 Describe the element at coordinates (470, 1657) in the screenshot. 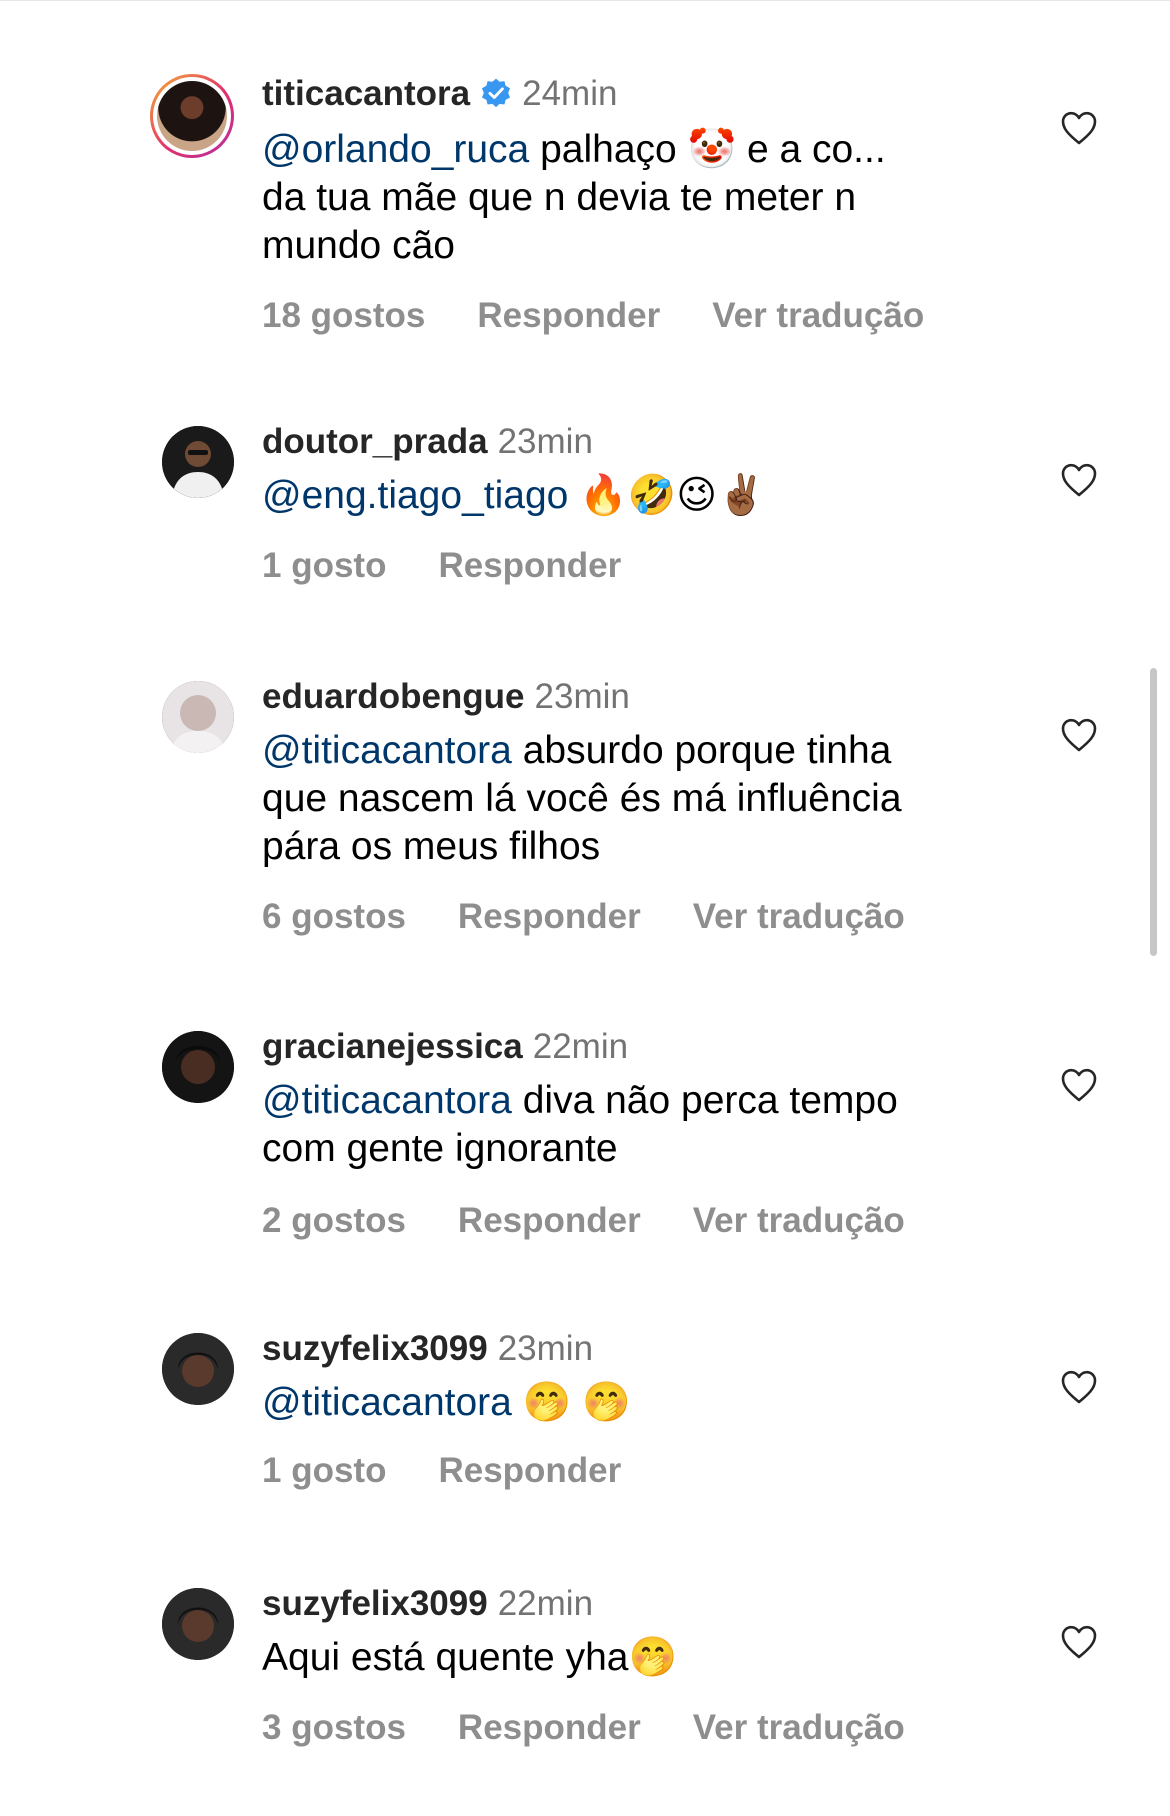

I see `comment-line: Aqui está quente yha🤭` at that location.